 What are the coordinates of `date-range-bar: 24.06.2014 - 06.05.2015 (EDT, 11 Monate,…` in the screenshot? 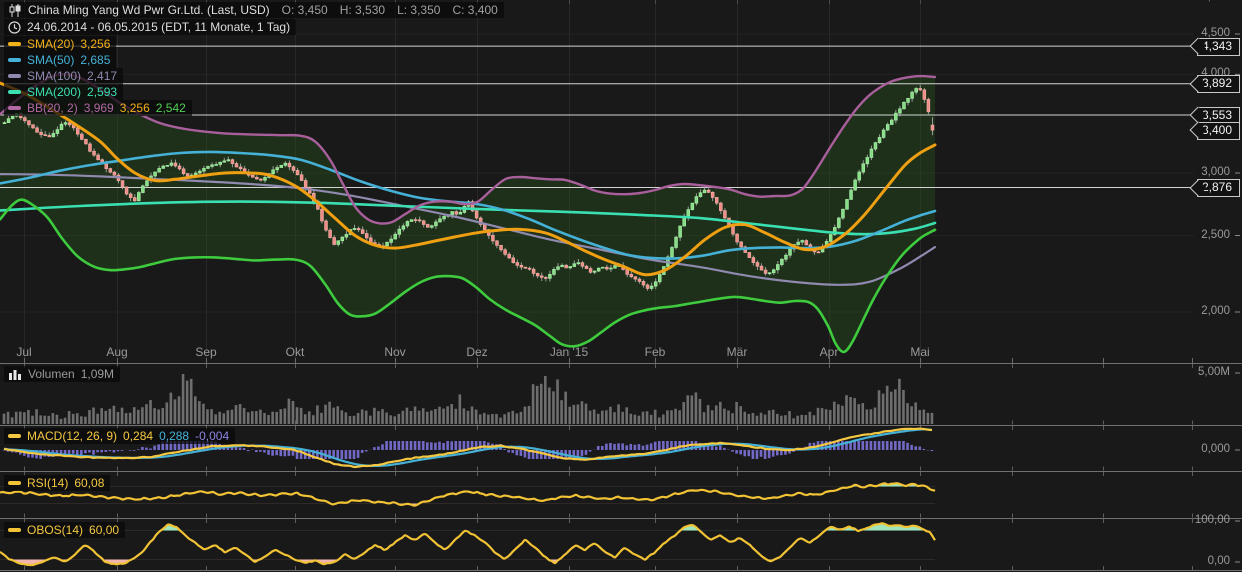 It's located at (150, 27).